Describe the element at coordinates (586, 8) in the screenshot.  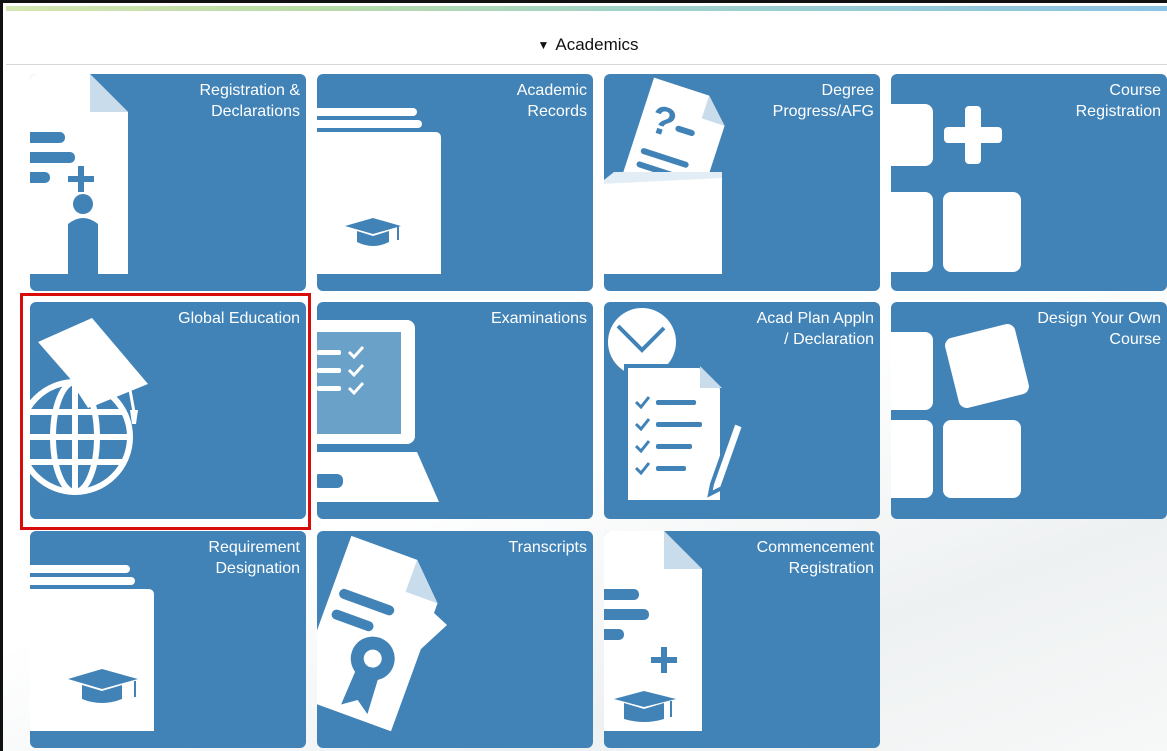
I see `header-accent-bar` at that location.